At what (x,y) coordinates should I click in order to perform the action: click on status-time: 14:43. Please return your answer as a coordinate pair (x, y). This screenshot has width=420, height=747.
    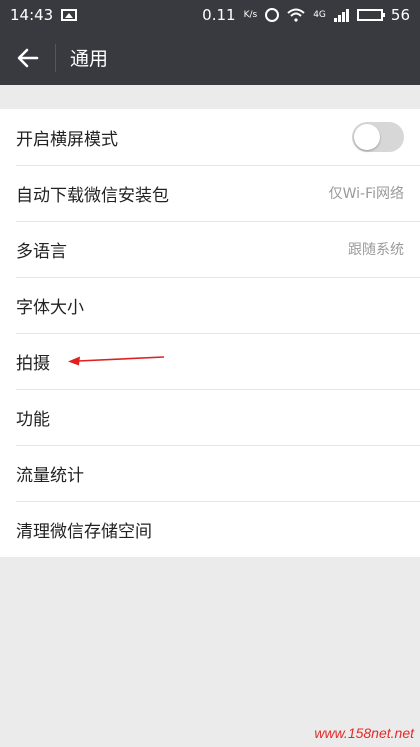
    Looking at the image, I should click on (32, 15).